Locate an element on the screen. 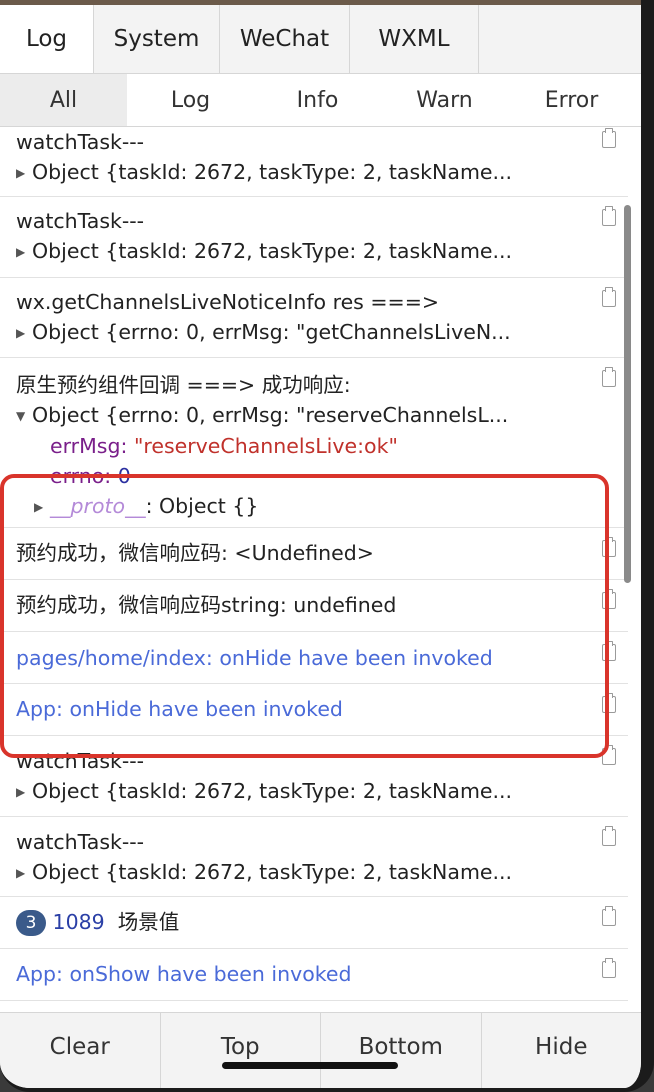  clear-button: Clear is located at coordinates (80, 1050).